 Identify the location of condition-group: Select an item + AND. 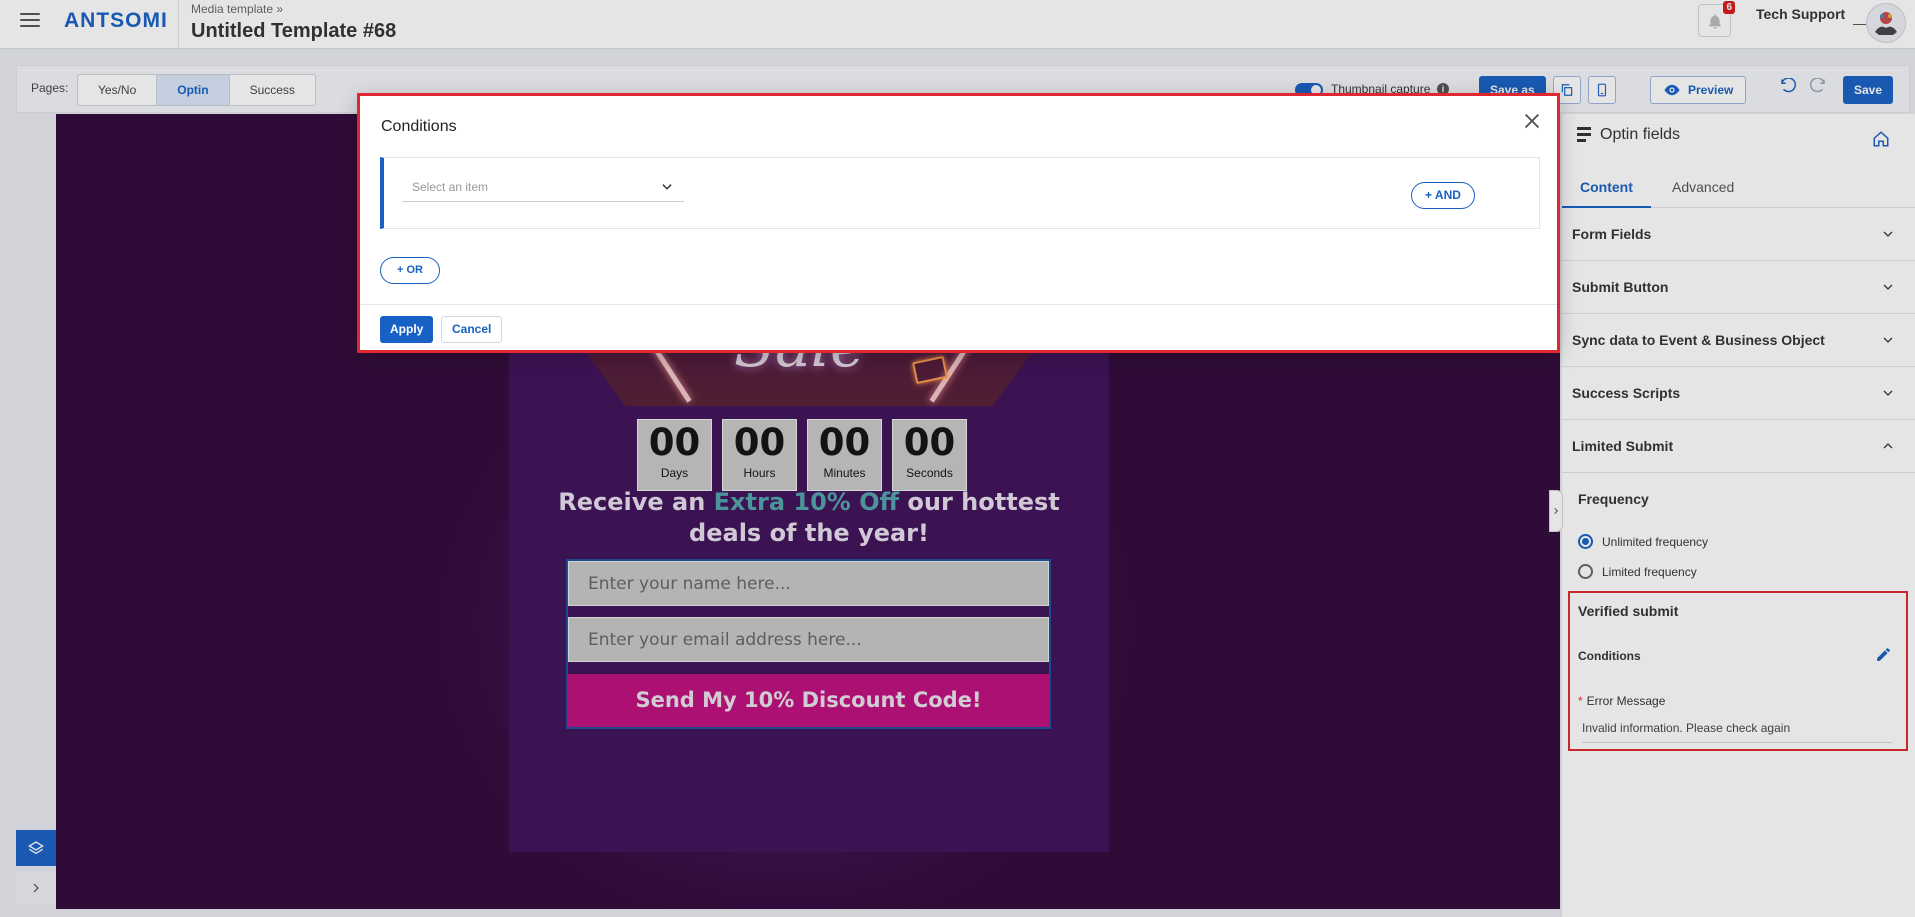
(960, 193).